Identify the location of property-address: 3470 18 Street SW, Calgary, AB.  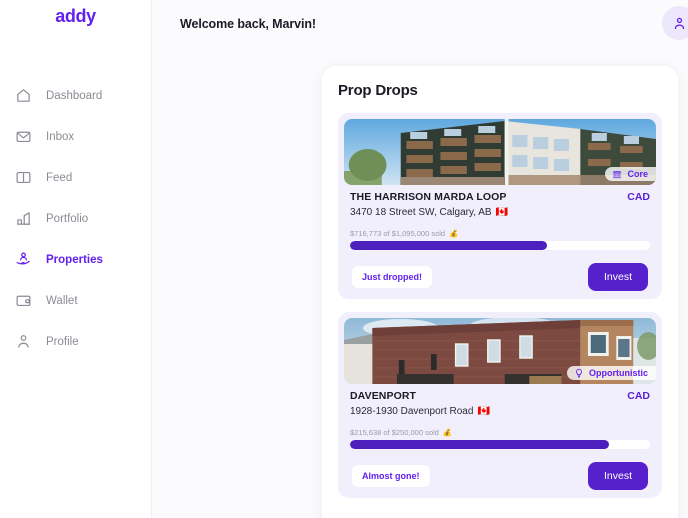
(421, 212).